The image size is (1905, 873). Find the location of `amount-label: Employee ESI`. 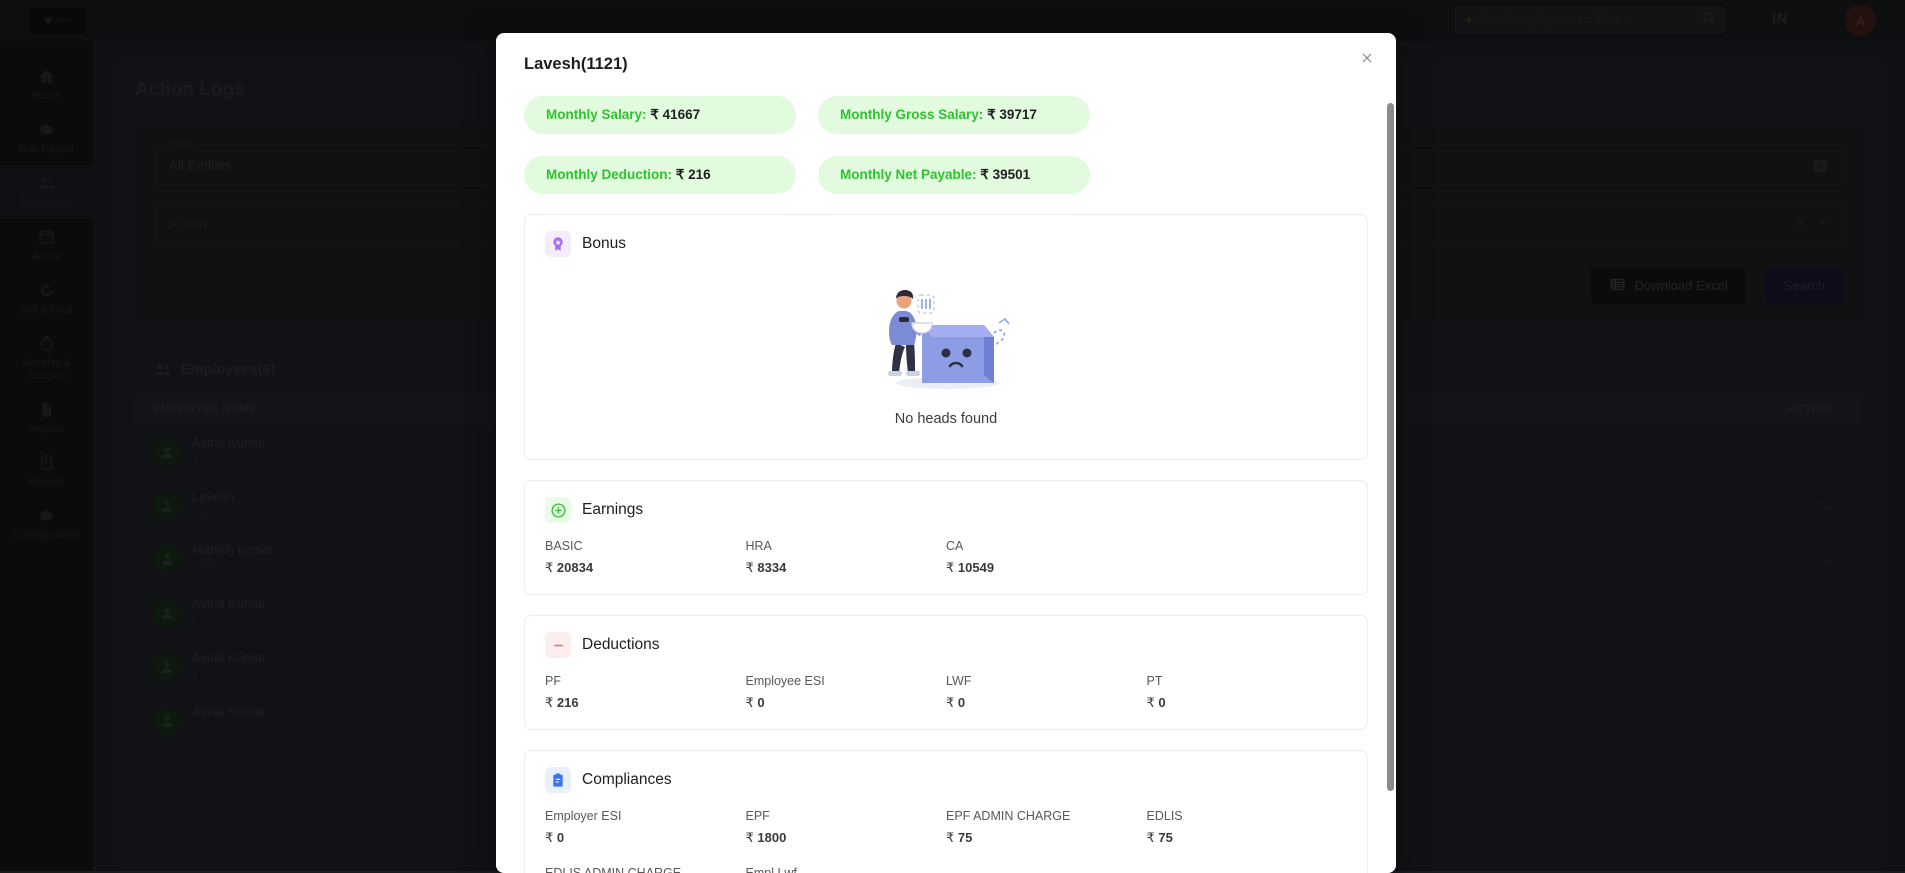

amount-label: Employee ESI is located at coordinates (846, 681).